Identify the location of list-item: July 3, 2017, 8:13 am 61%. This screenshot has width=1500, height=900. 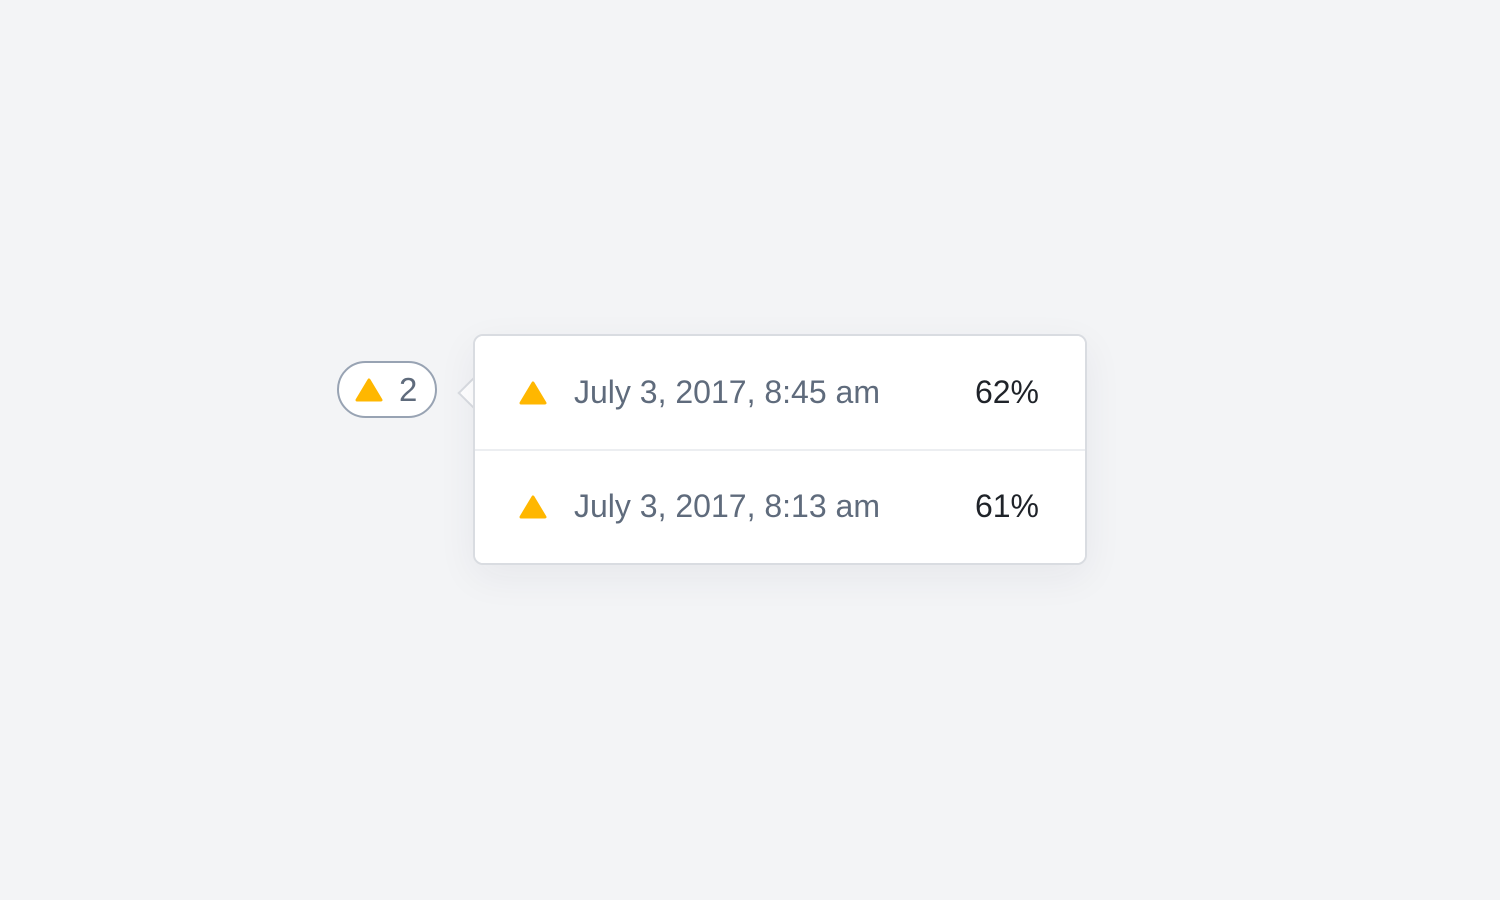
(780, 505).